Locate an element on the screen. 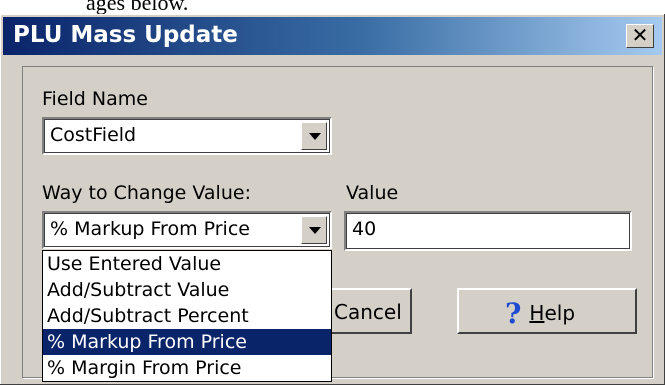 Image resolution: width=665 pixels, height=385 pixels. window-title: PLU Mass Update is located at coordinates (125, 35).